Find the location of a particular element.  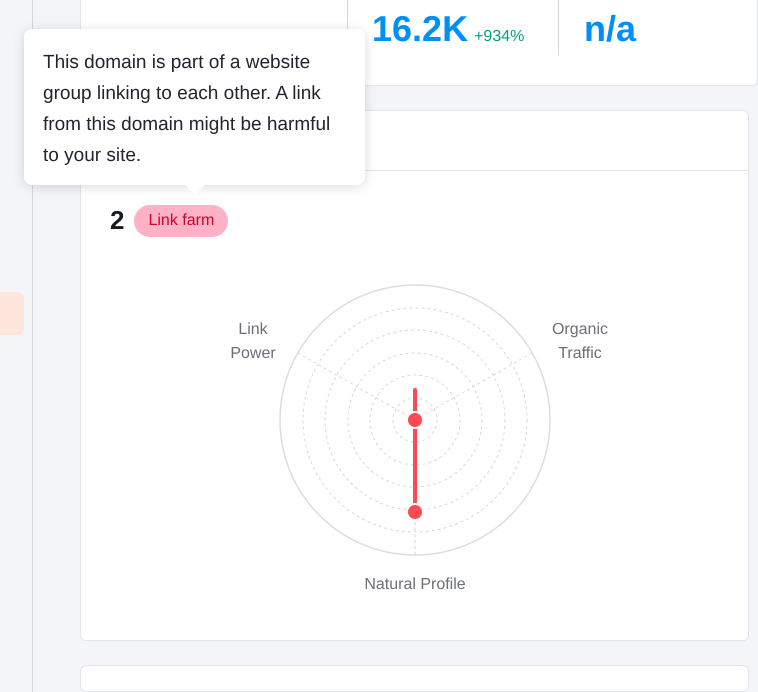

count-value: 2 is located at coordinates (117, 220).